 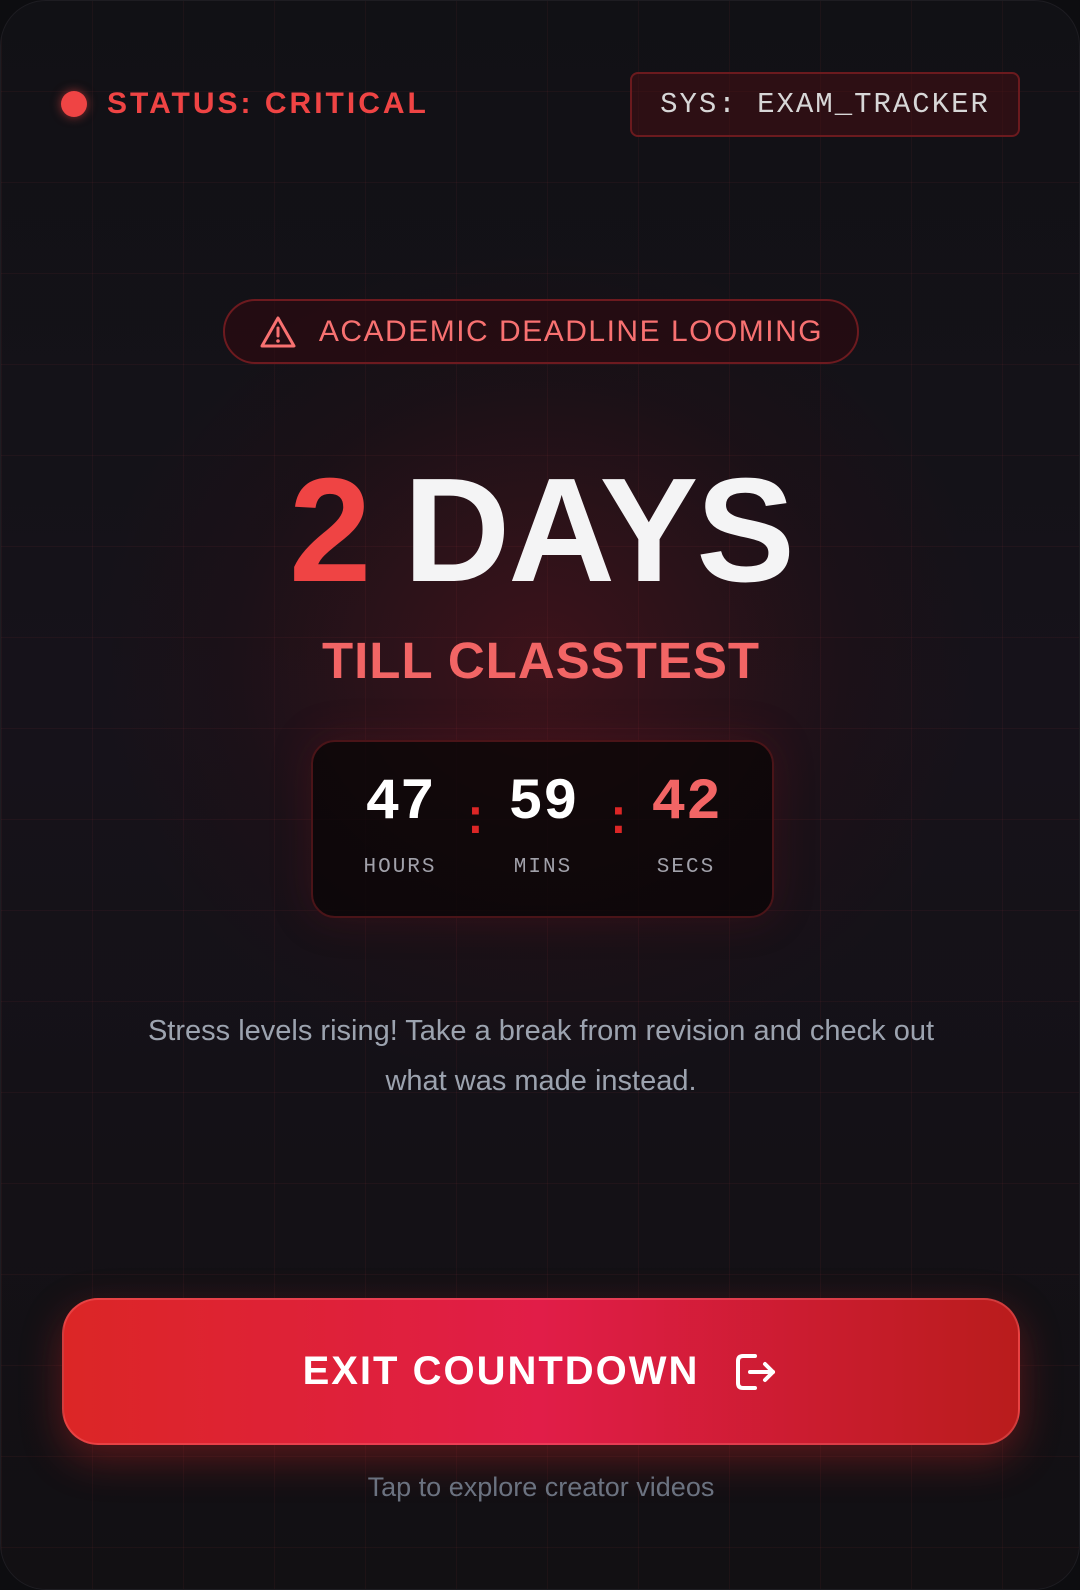 I want to click on countdown-timer: 47 HOURS : 59 MINS : 42 SECS, so click(x=542, y=829).